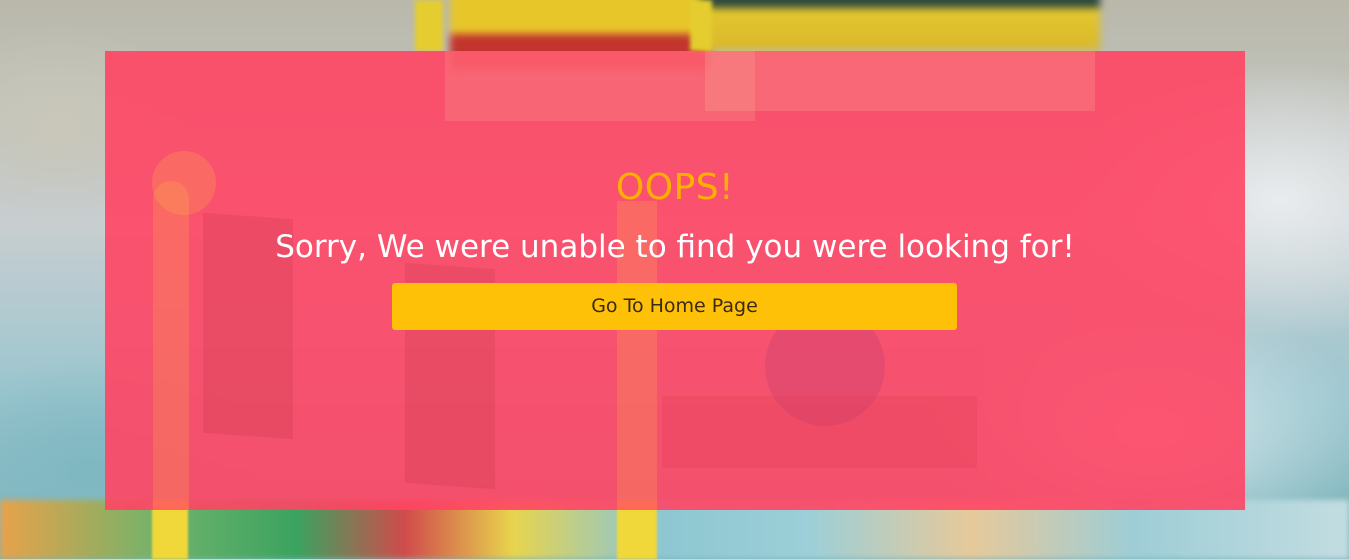  I want to click on error-title: OOPS!, so click(675, 187).